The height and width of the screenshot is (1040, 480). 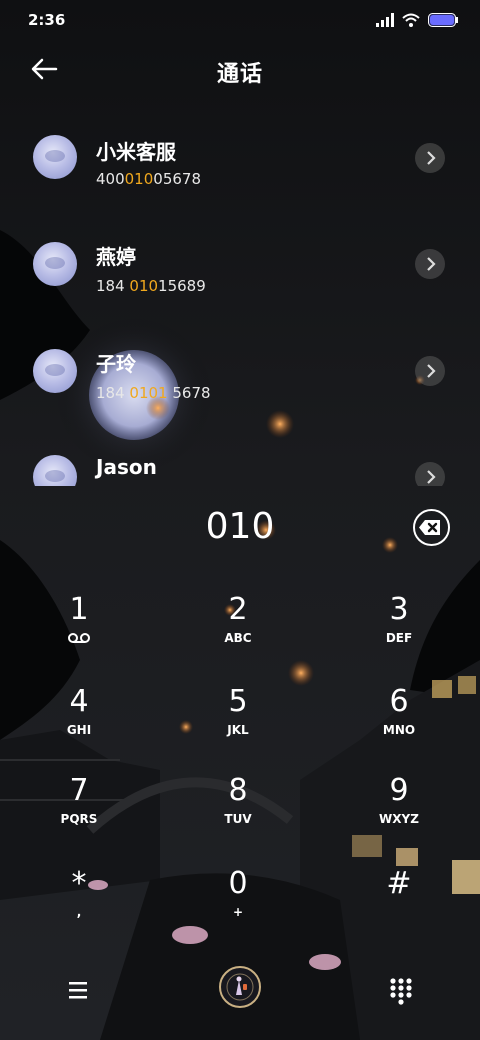 What do you see at coordinates (151, 286) in the screenshot?
I see `contact-number: 184 01015689` at bounding box center [151, 286].